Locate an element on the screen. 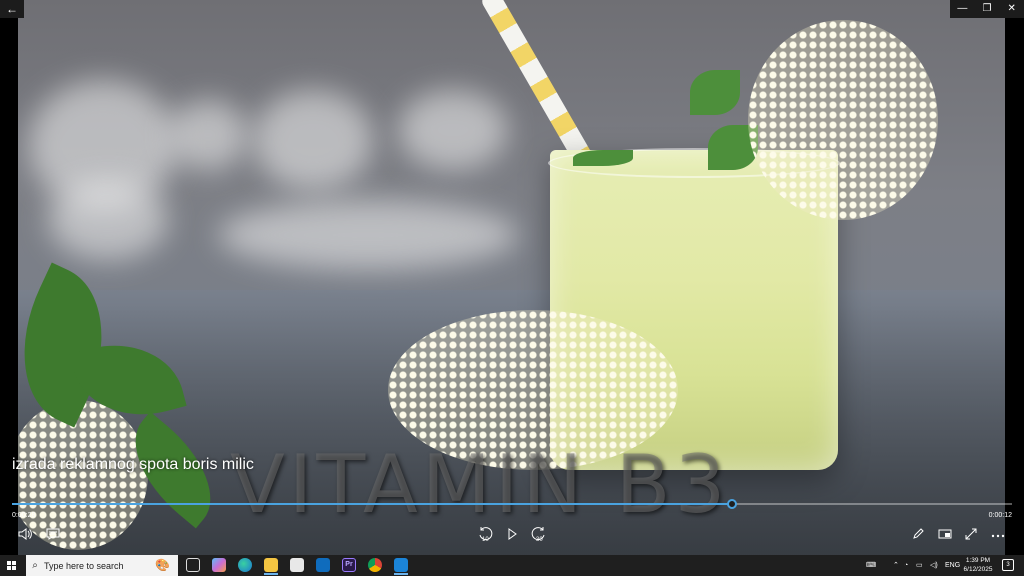  clock-time: 1:39 PM is located at coordinates (978, 560).